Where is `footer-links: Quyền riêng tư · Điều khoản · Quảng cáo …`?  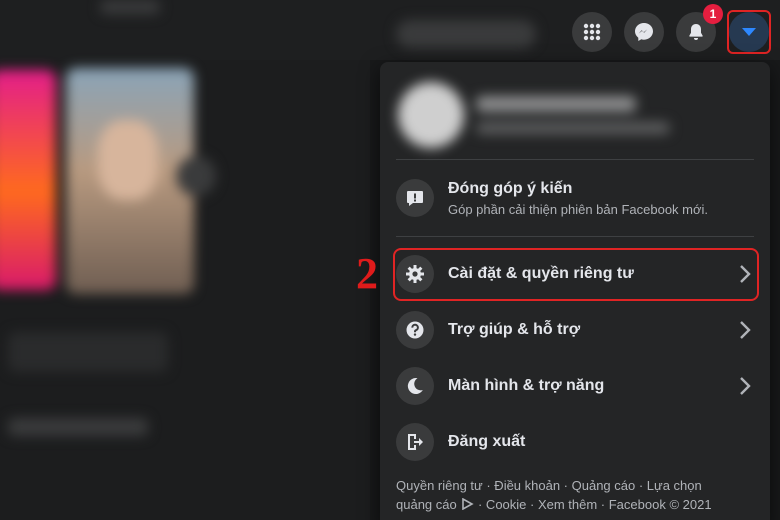
footer-links: Quyền riêng tư · Điều khoản · Quảng cáo … is located at coordinates (571, 495).